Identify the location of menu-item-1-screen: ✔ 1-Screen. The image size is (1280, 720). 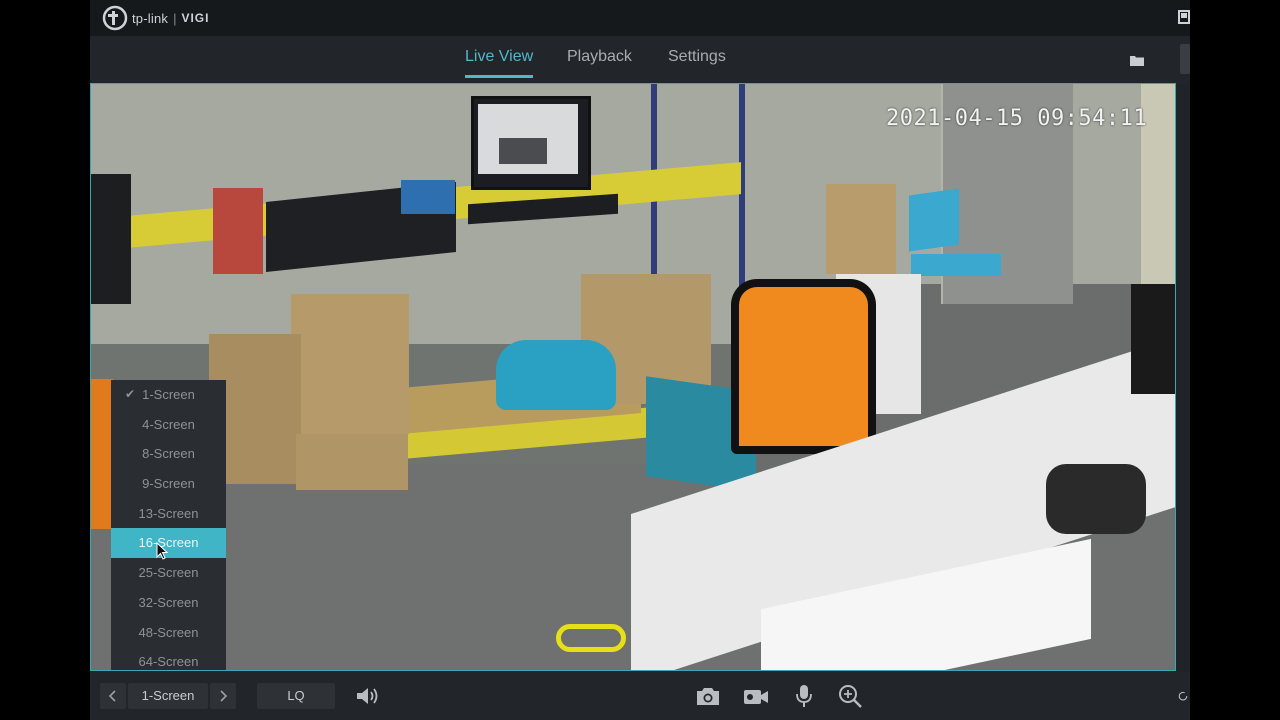
(168, 395).